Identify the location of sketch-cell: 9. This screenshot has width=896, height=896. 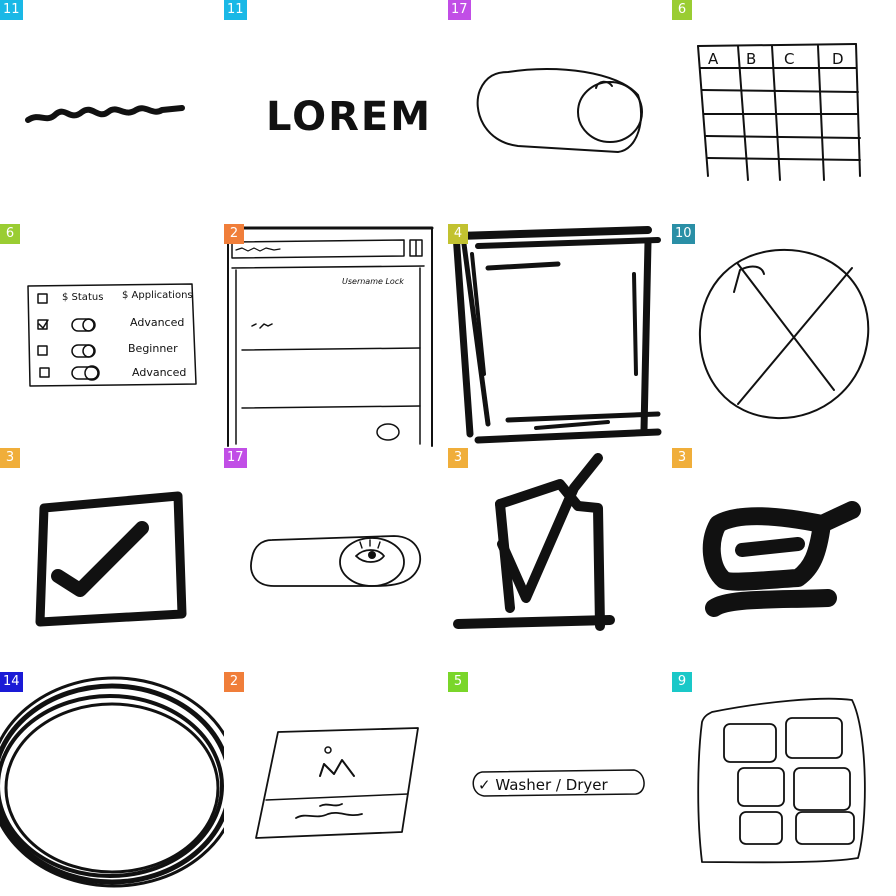
(784, 784).